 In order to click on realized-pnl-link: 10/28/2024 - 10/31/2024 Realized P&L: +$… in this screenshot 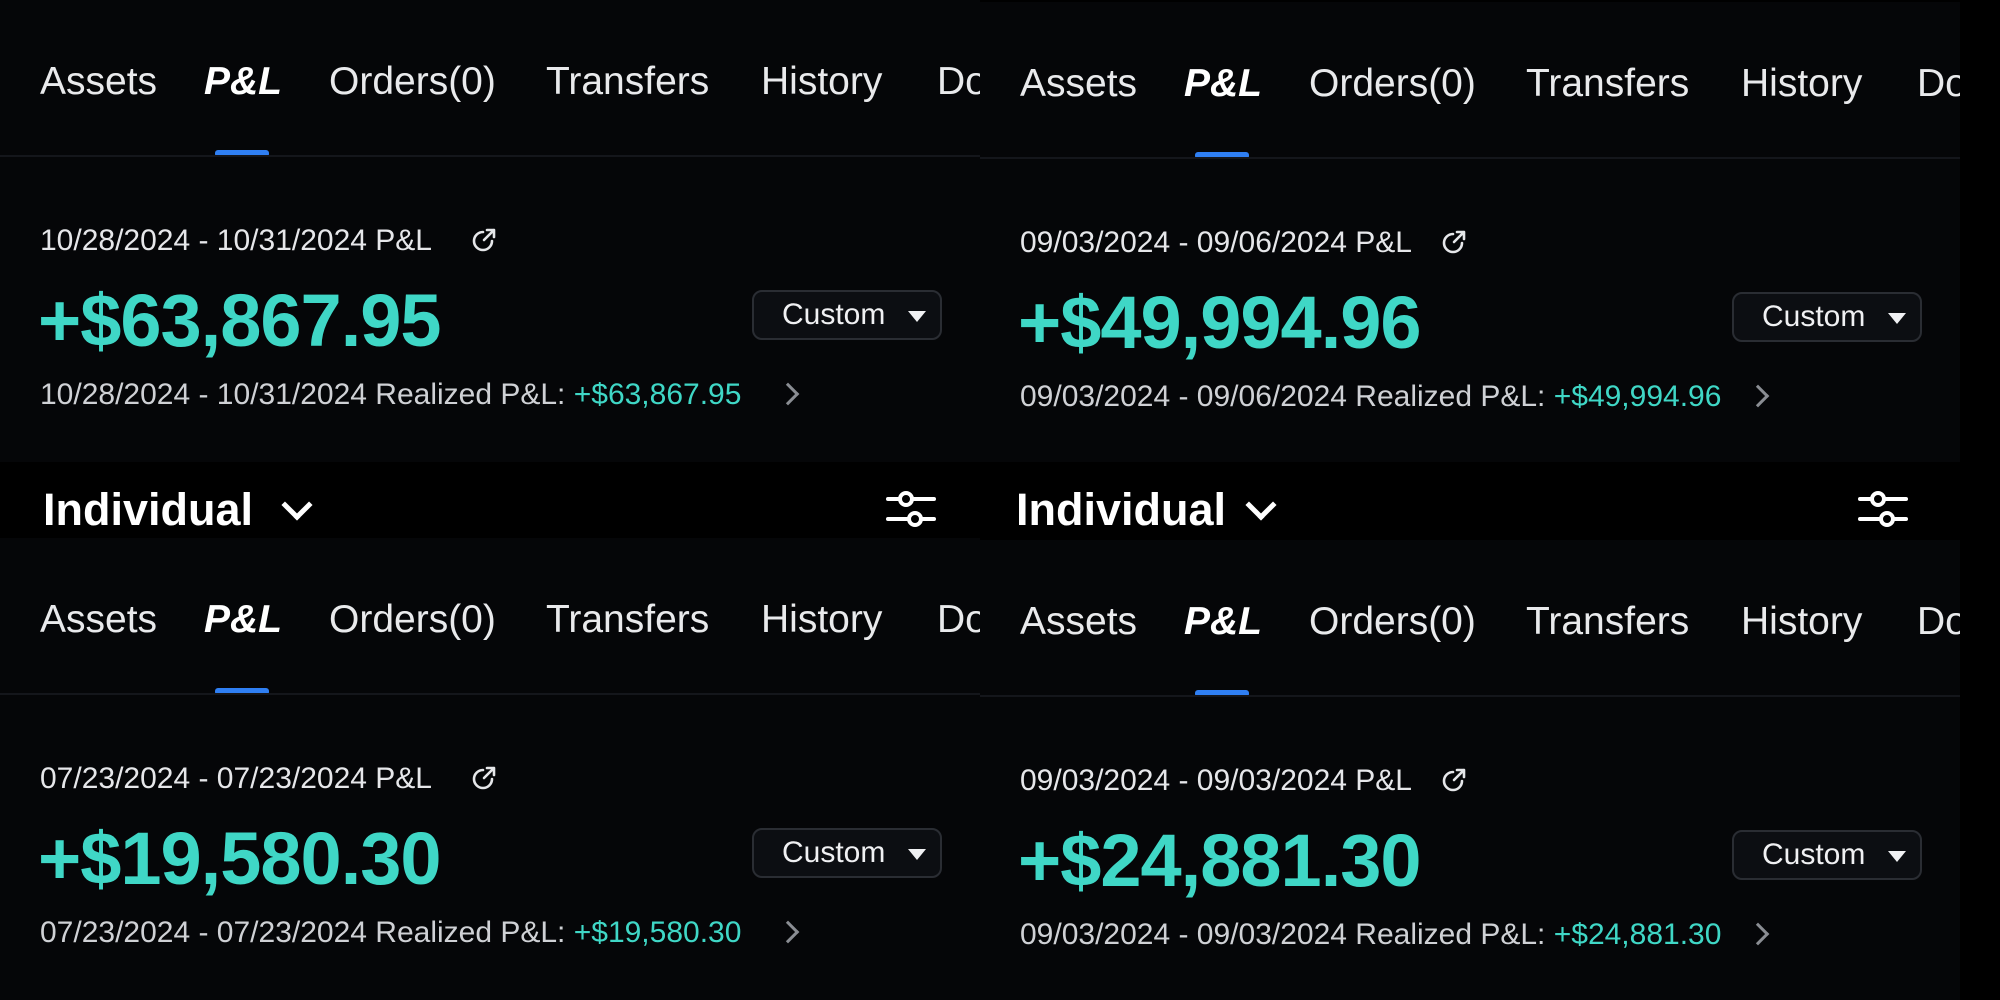, I will do `click(390, 395)`.